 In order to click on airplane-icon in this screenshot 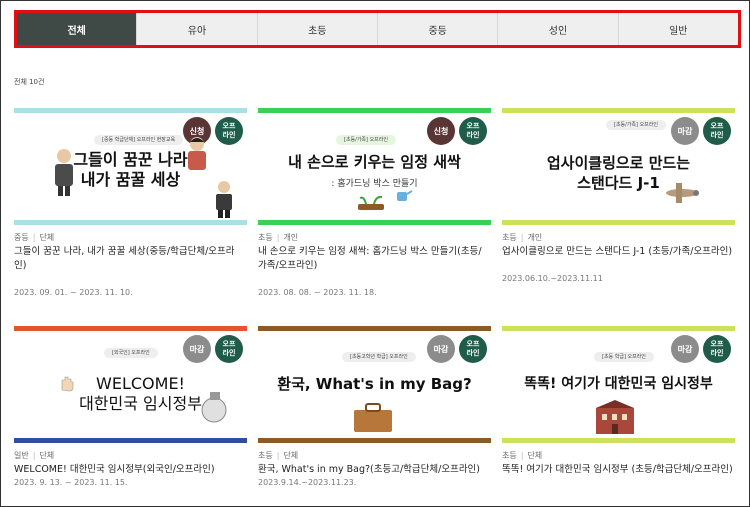, I will do `click(682, 193)`.